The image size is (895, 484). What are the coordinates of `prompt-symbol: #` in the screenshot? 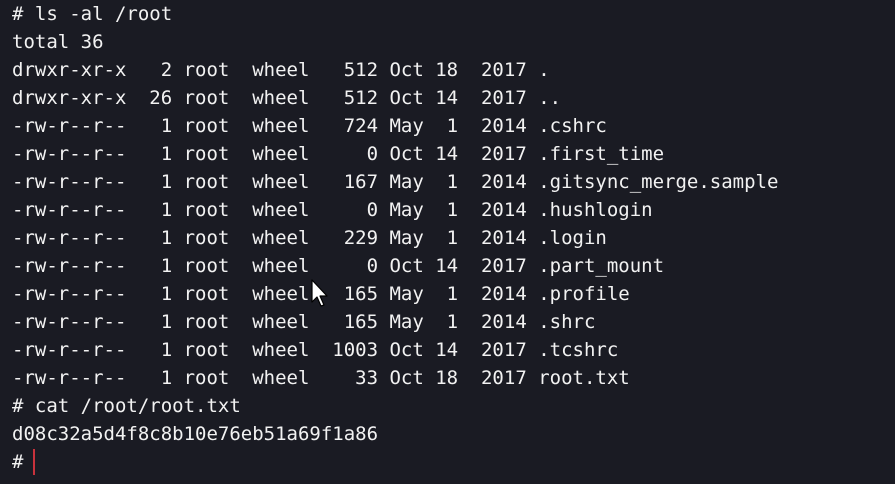 It's located at (18, 462).